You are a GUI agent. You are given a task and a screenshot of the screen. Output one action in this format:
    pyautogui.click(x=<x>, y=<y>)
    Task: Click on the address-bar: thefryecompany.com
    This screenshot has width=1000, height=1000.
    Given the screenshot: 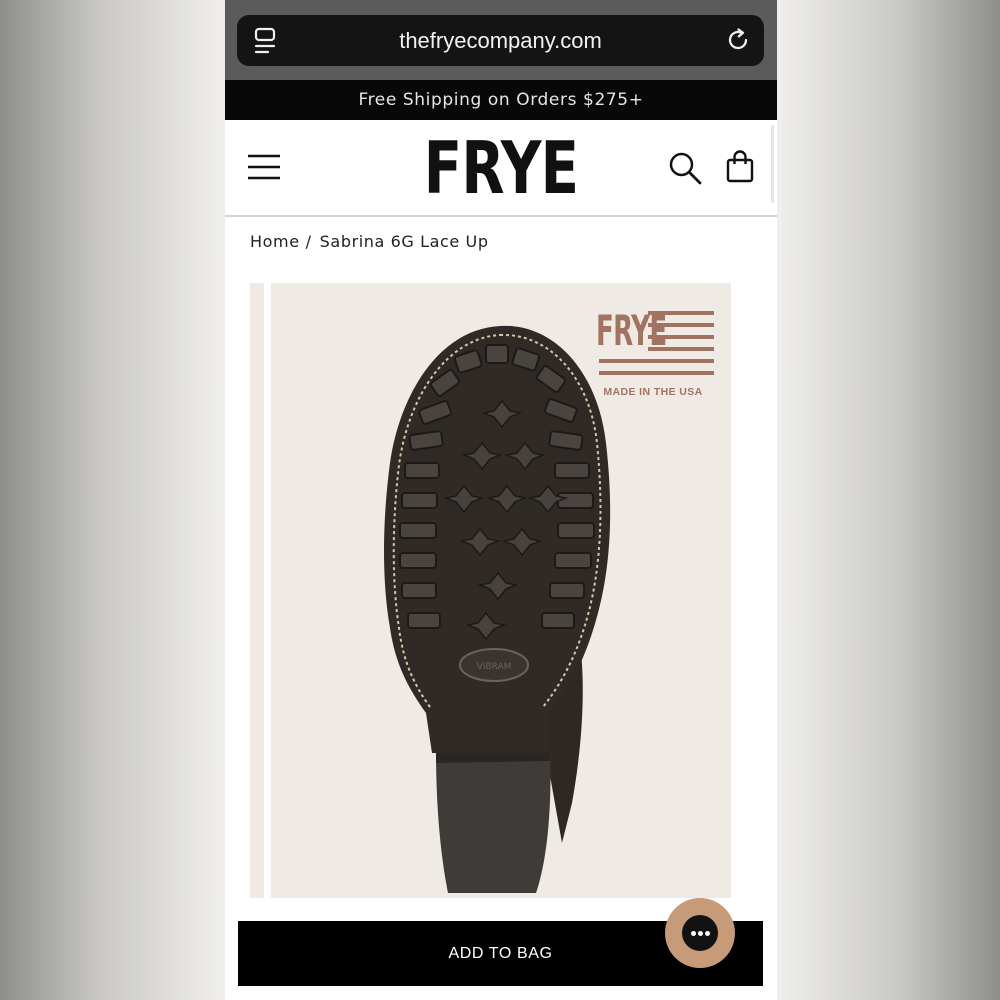 What is the action you would take?
    pyautogui.click(x=500, y=40)
    